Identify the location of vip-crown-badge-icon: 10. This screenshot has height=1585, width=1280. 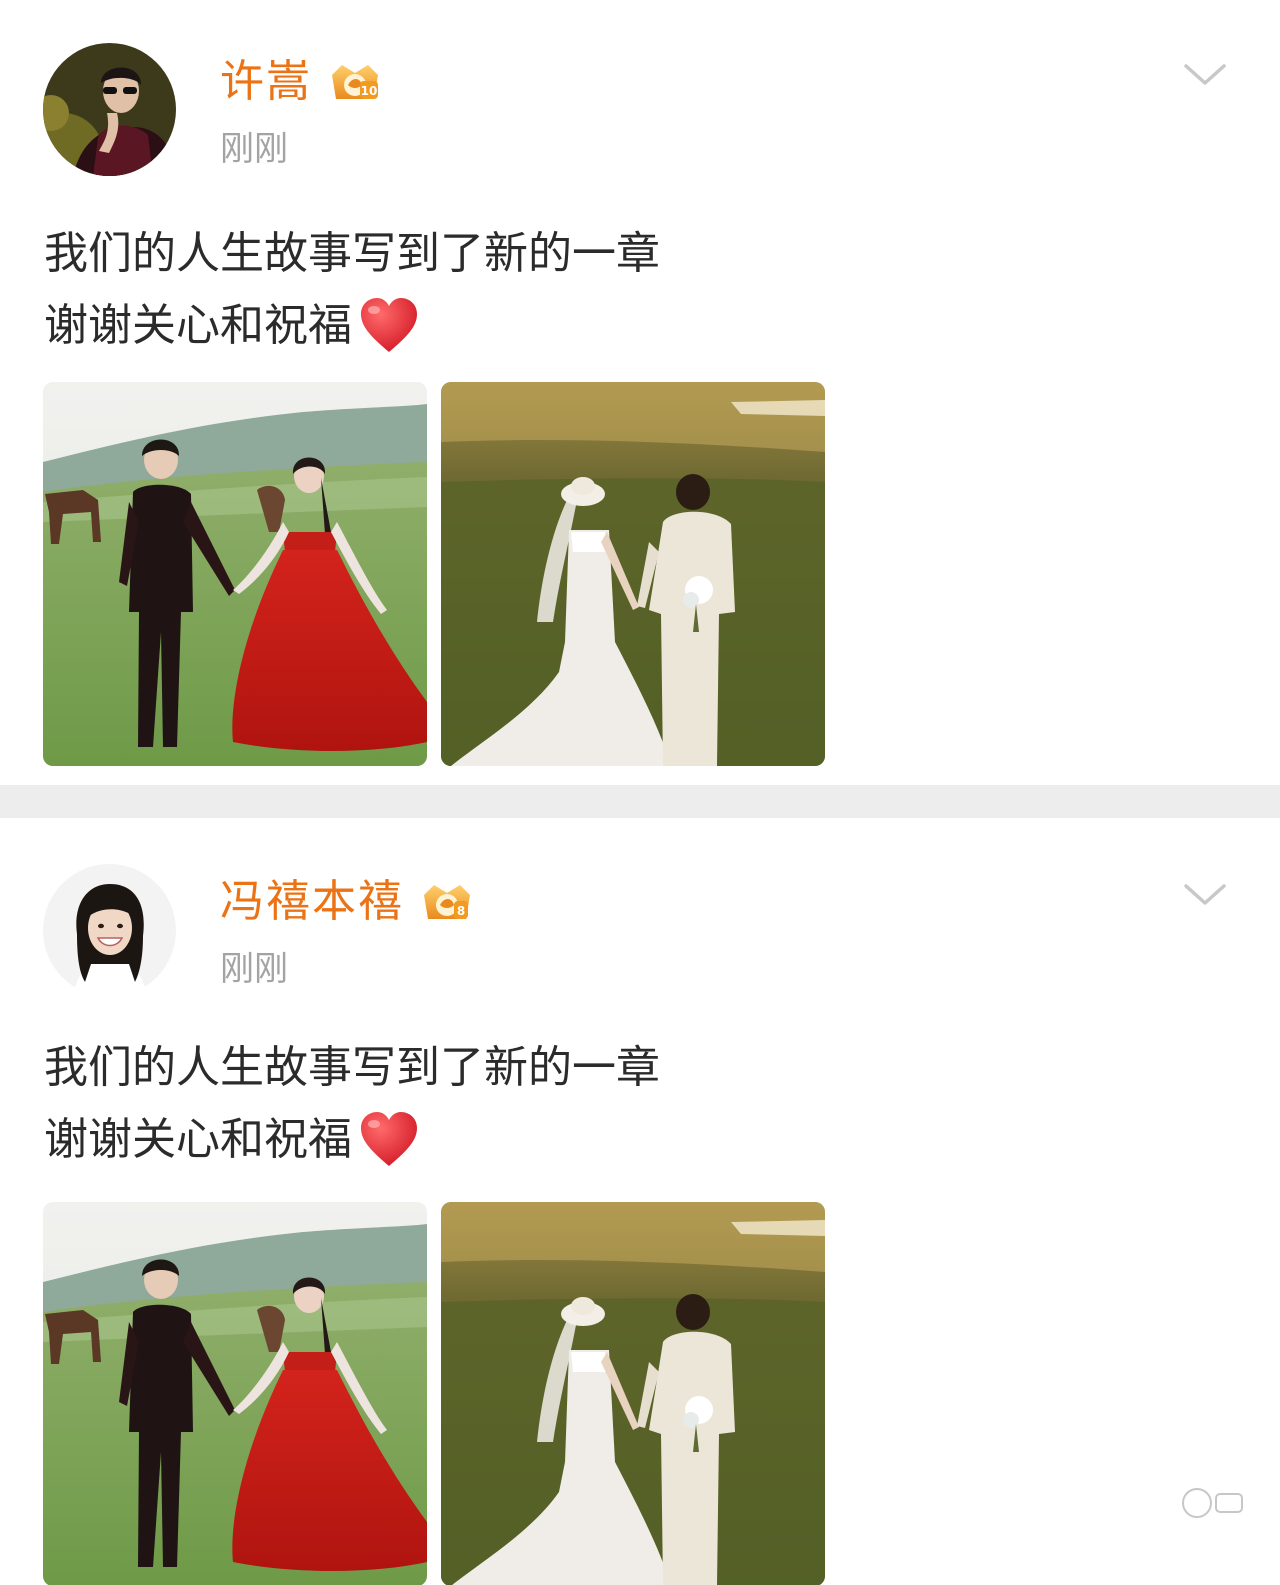
(348, 82).